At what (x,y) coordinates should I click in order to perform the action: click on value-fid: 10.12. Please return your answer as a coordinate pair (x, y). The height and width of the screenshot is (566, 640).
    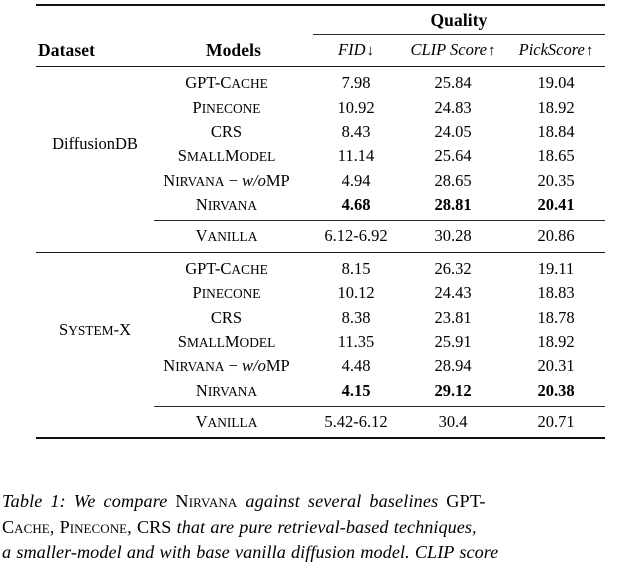
    Looking at the image, I should click on (356, 293).